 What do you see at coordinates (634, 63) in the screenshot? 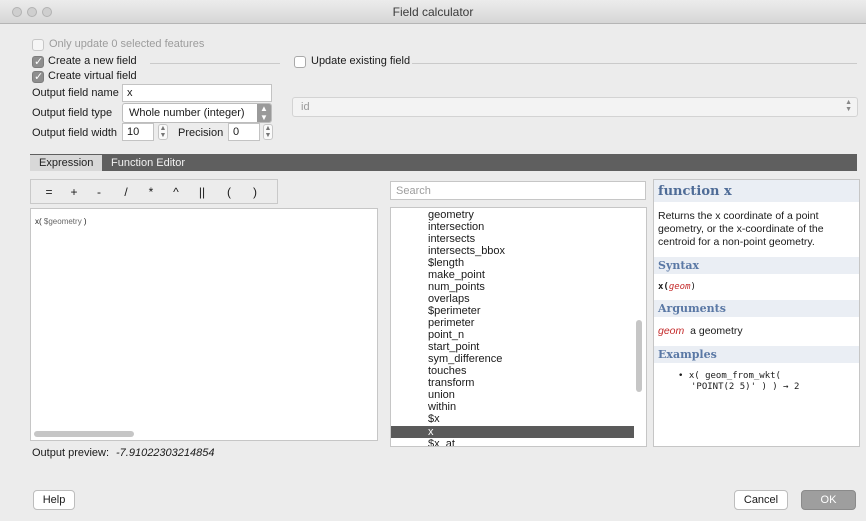
I see `update-existing-separator` at bounding box center [634, 63].